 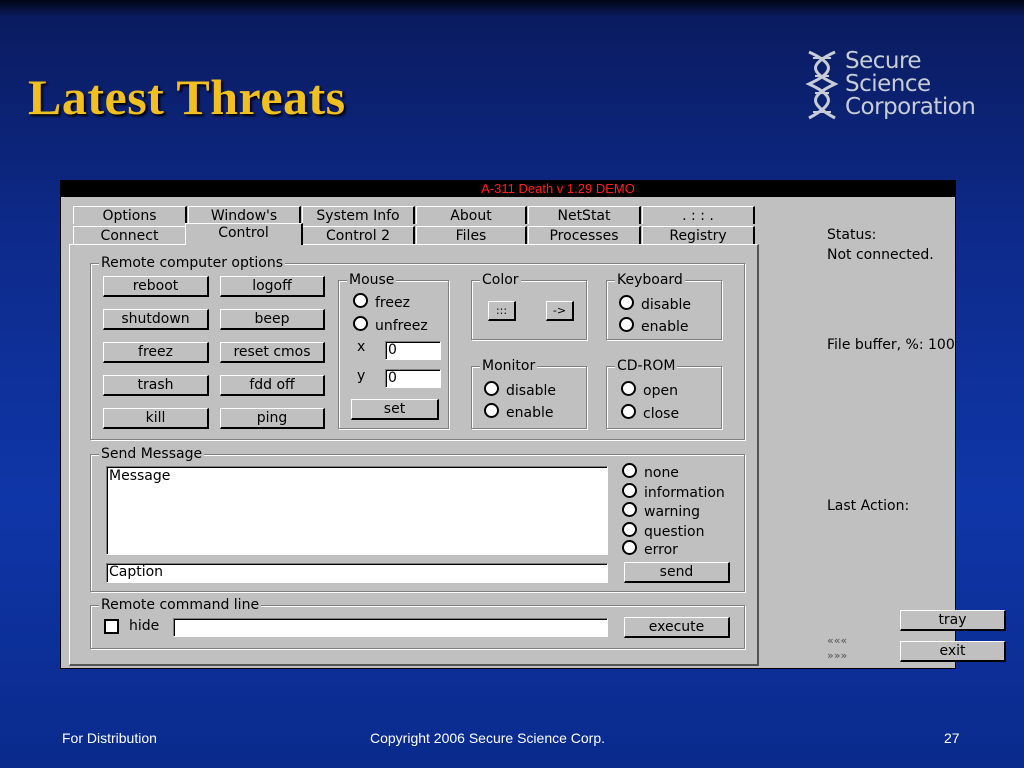 What do you see at coordinates (180, 605) in the screenshot?
I see `group-legend: Remote command line` at bounding box center [180, 605].